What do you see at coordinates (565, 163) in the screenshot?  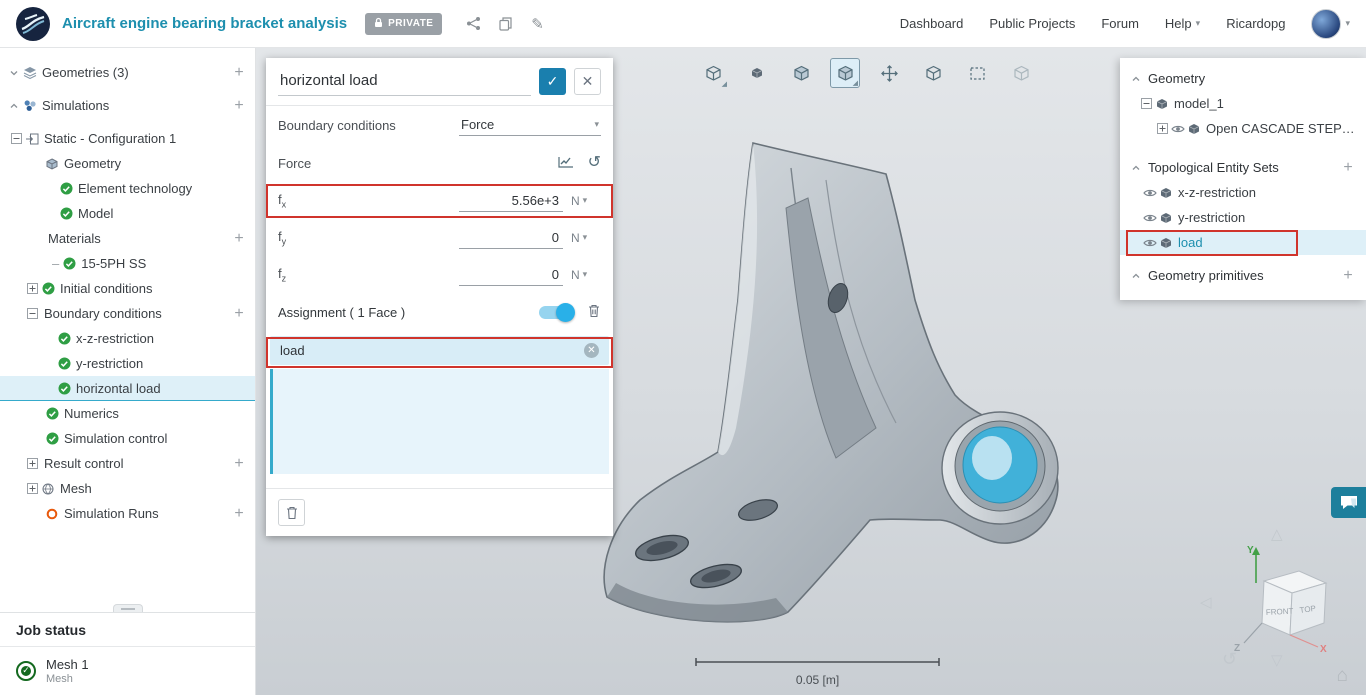 I see `formula-chart-icon` at bounding box center [565, 163].